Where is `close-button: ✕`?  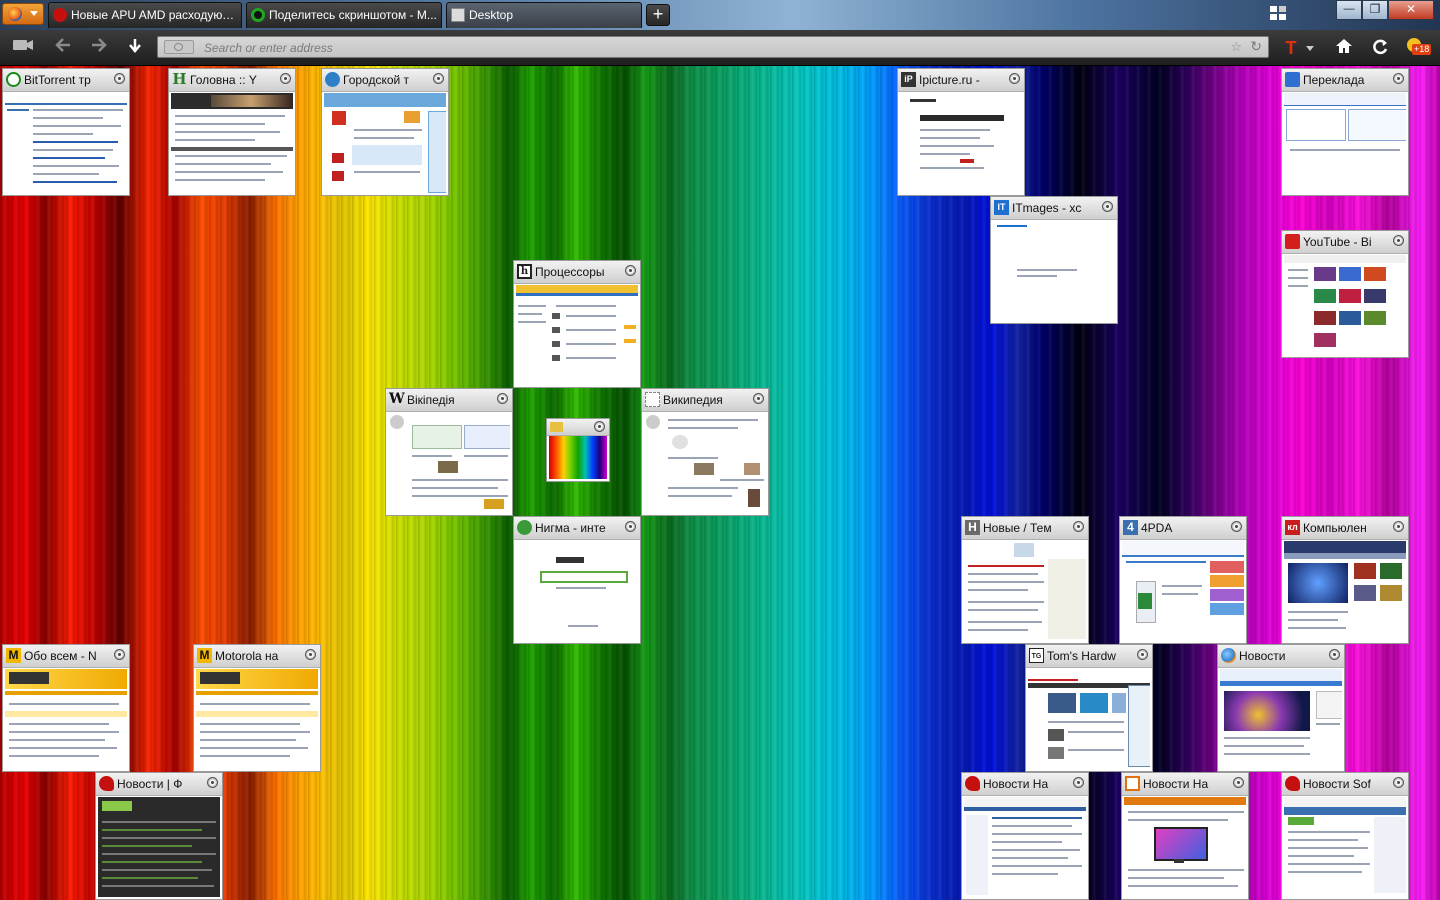 close-button: ✕ is located at coordinates (1411, 10).